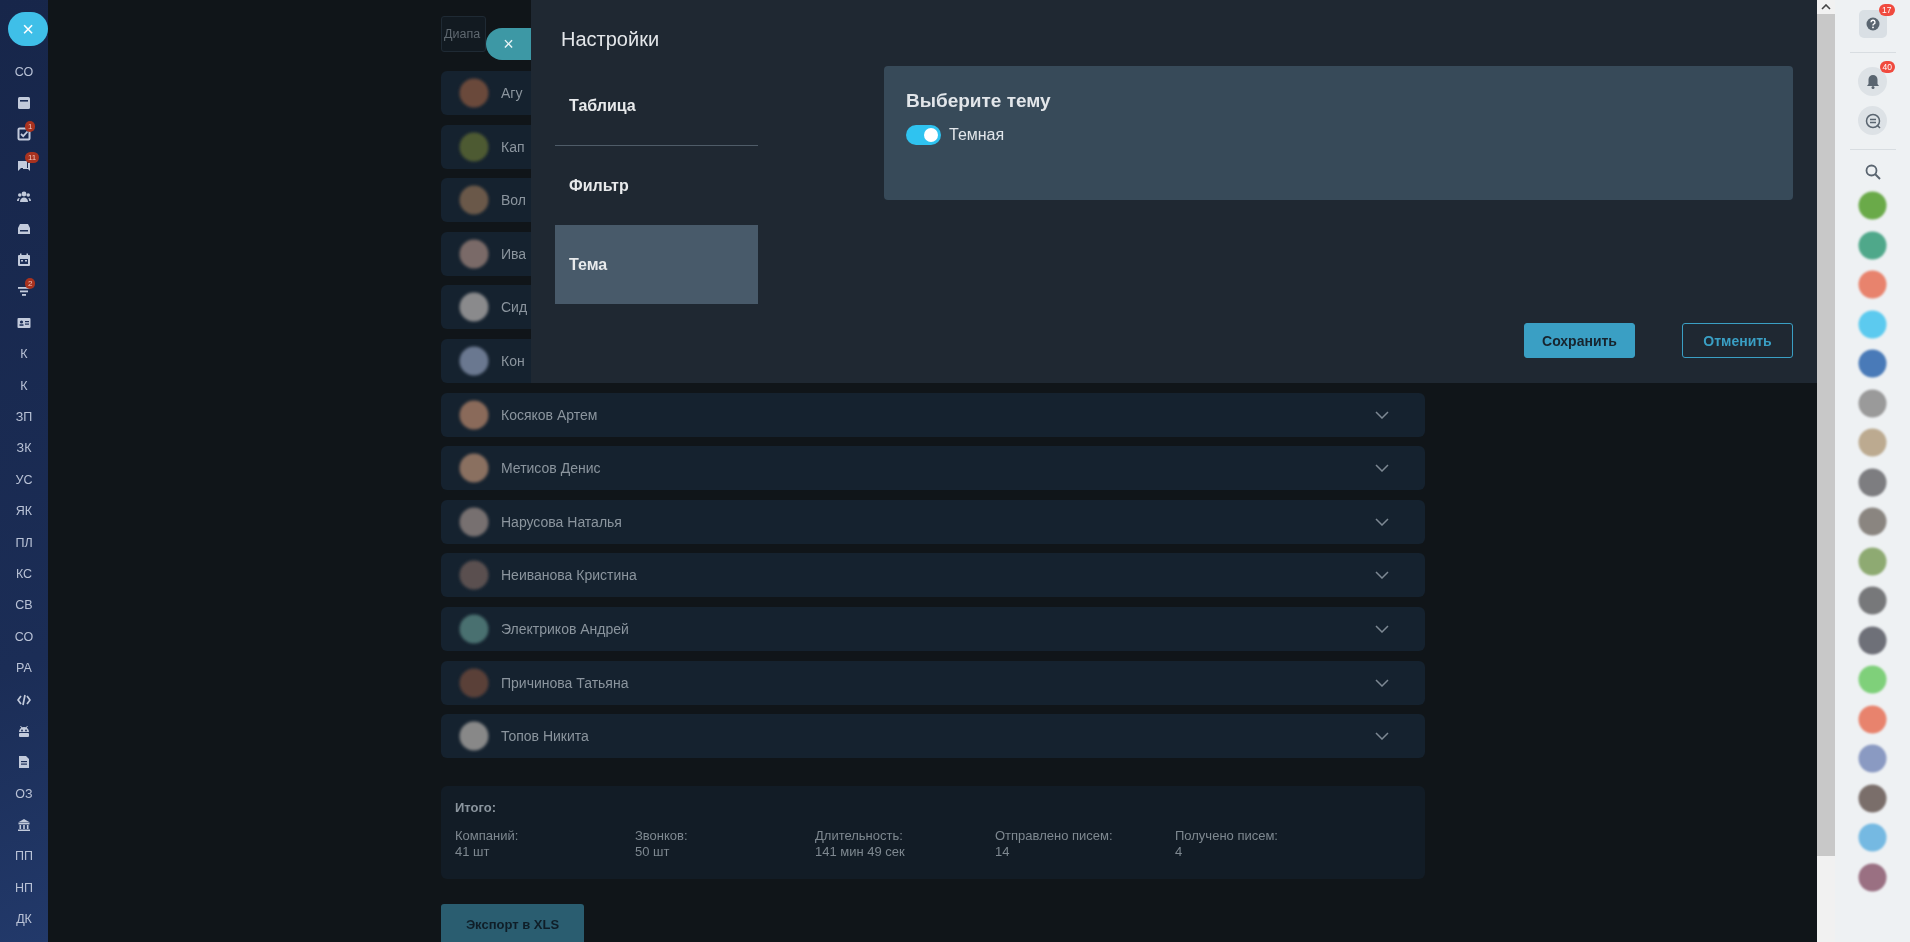 The image size is (1910, 942). What do you see at coordinates (24, 668) in the screenshot?
I see `menu-item: РА` at bounding box center [24, 668].